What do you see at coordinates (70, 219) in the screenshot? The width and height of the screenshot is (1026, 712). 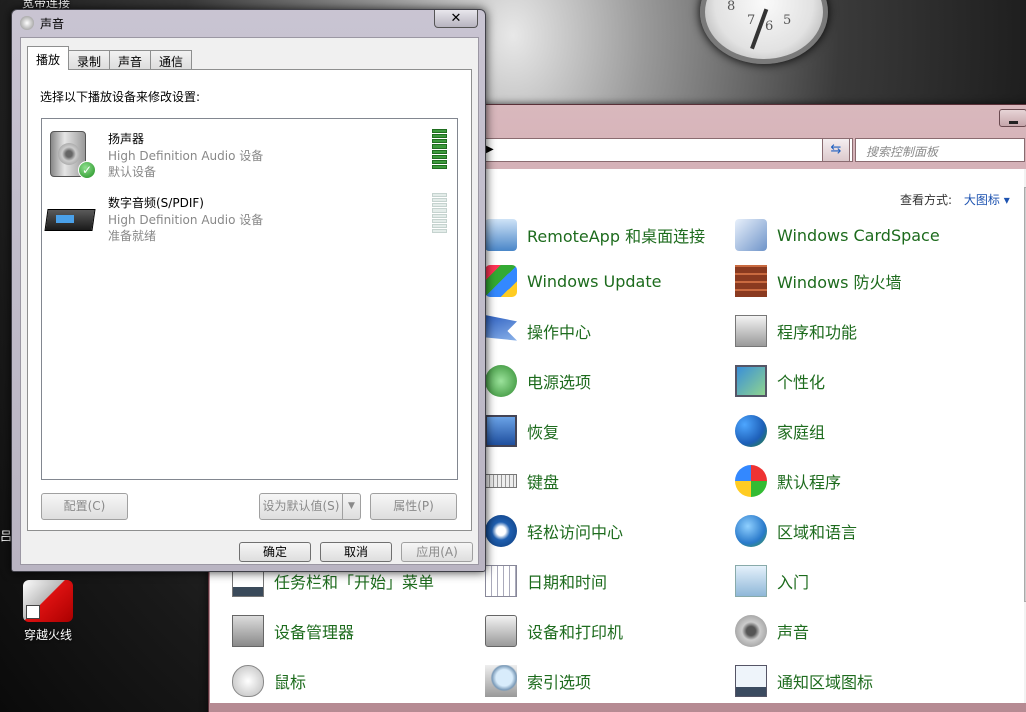 I see `digital-audio-icon` at bounding box center [70, 219].